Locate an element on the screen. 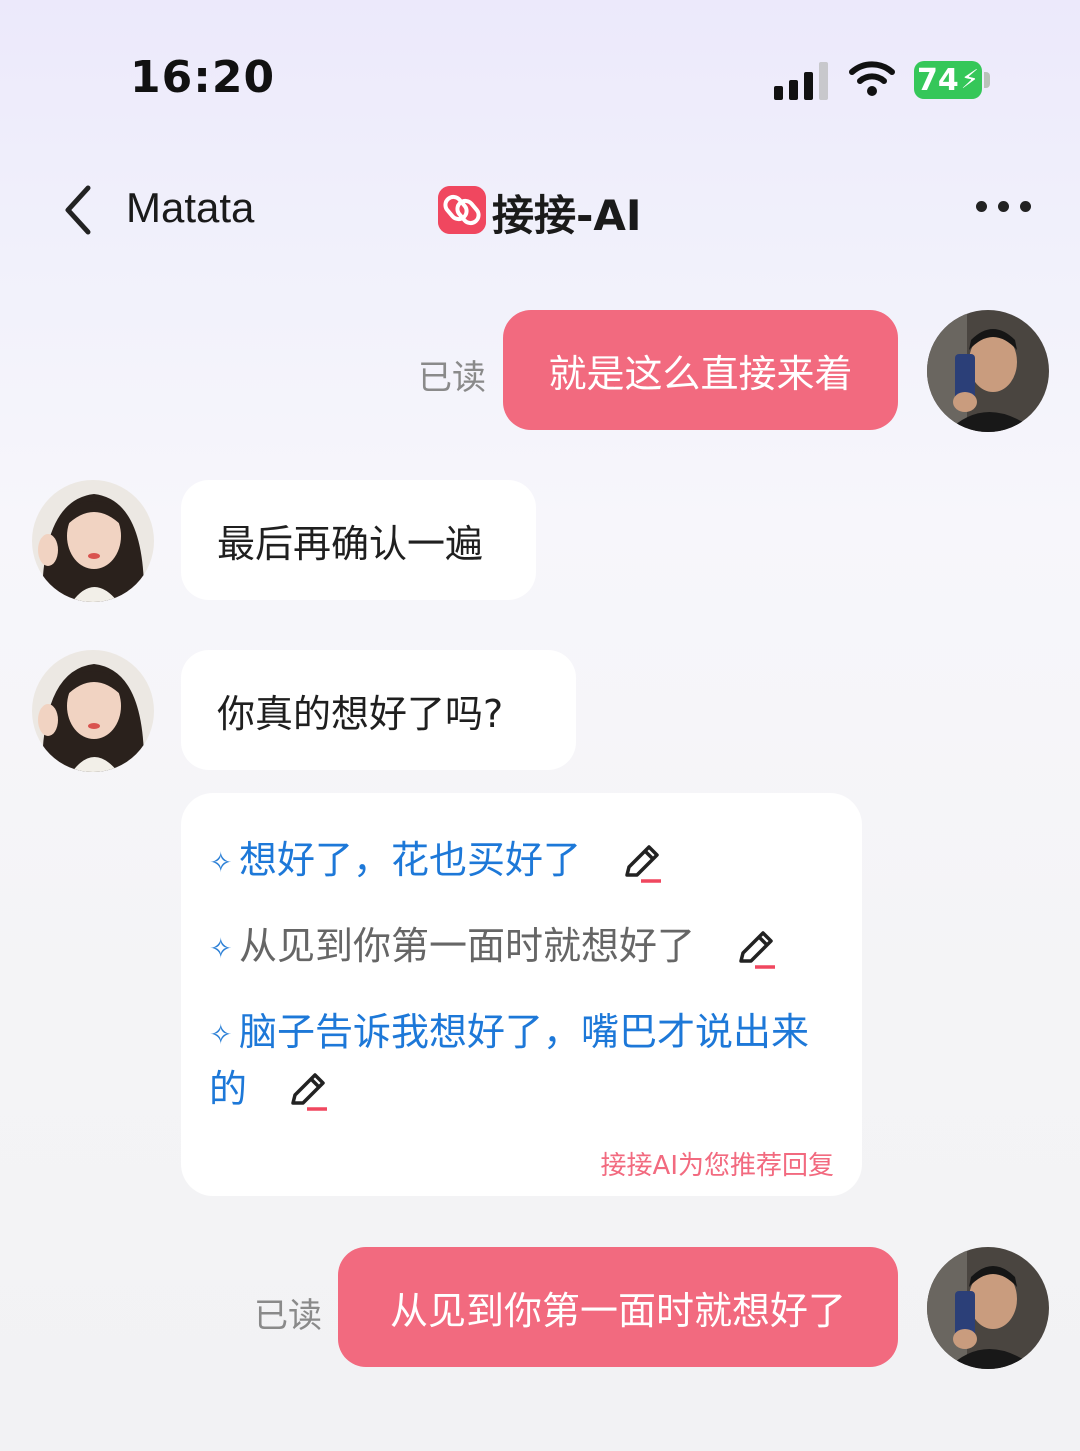  status-time: 16:20 is located at coordinates (203, 77).